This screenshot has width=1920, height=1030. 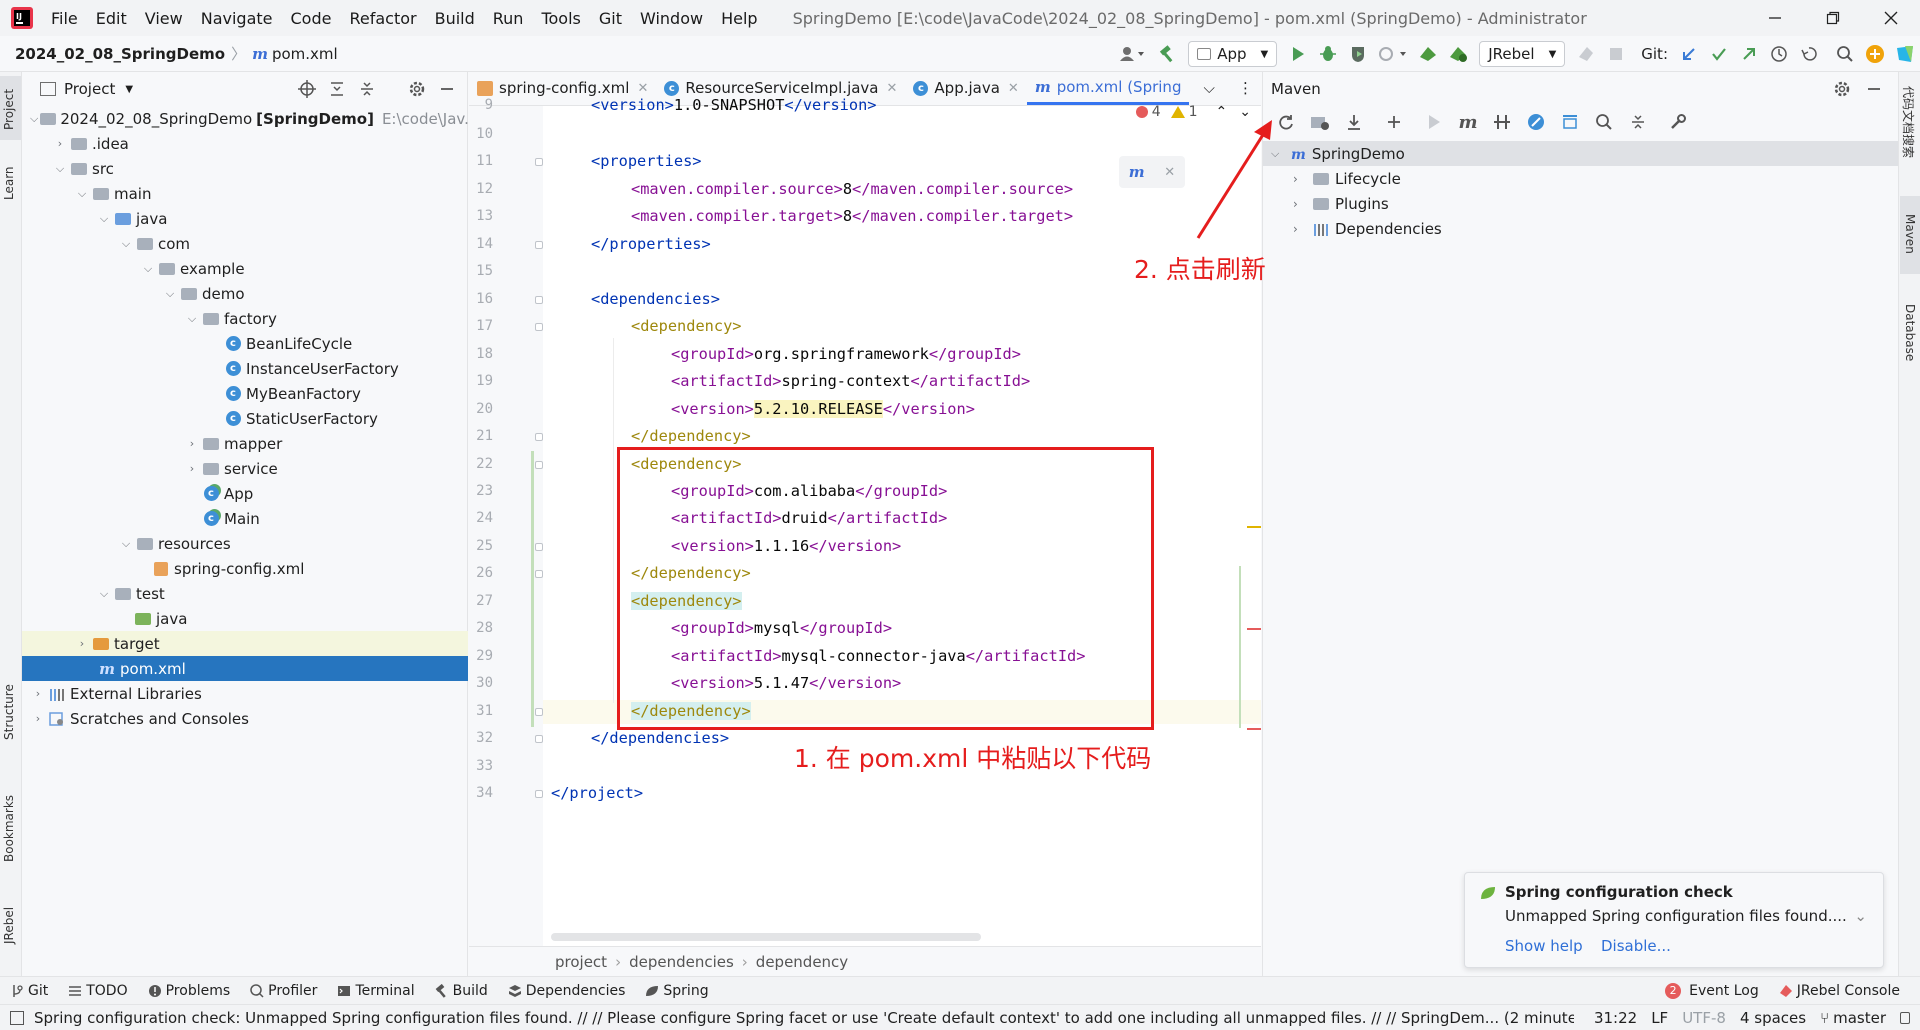 What do you see at coordinates (245, 718) in the screenshot?
I see `tree-item-scratches: › Scratches and Consoles` at bounding box center [245, 718].